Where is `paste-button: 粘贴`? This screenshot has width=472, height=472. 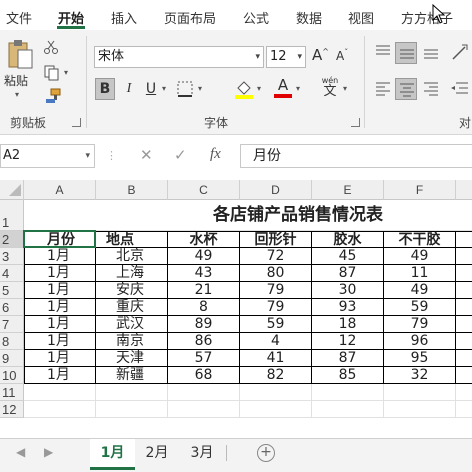 paste-button: 粘贴 is located at coordinates (16, 80).